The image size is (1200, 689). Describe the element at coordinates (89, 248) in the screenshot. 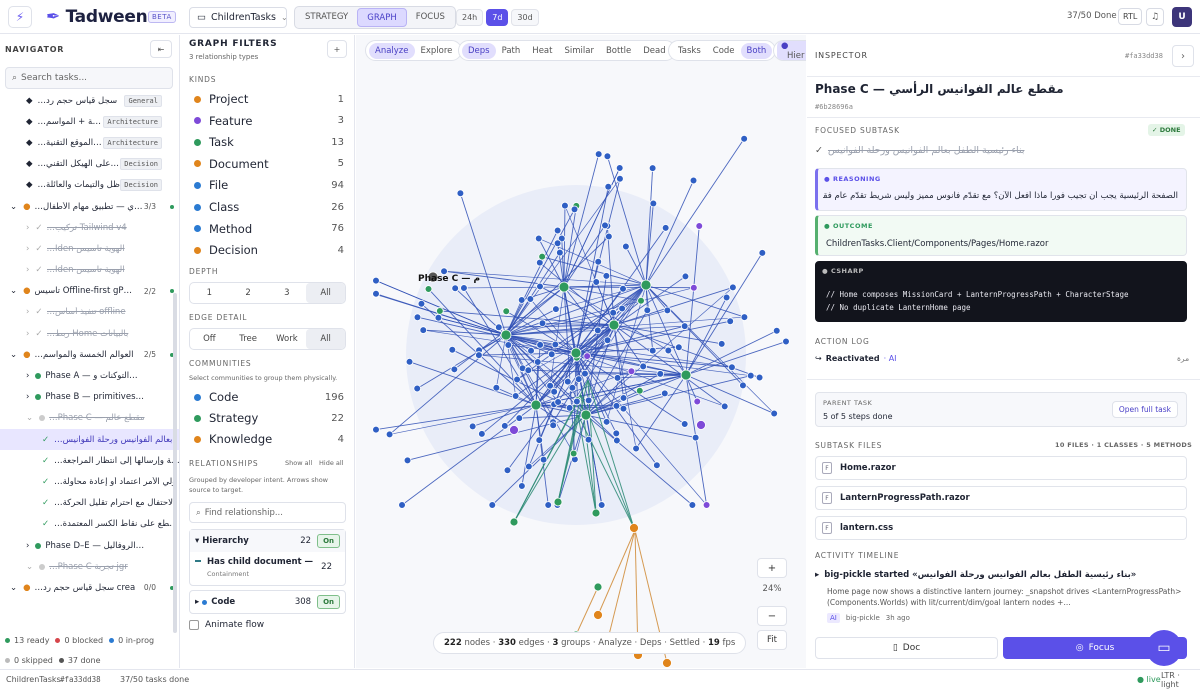

I see `tree-item: › ✓ …Iden الهوية تأسيس` at that location.